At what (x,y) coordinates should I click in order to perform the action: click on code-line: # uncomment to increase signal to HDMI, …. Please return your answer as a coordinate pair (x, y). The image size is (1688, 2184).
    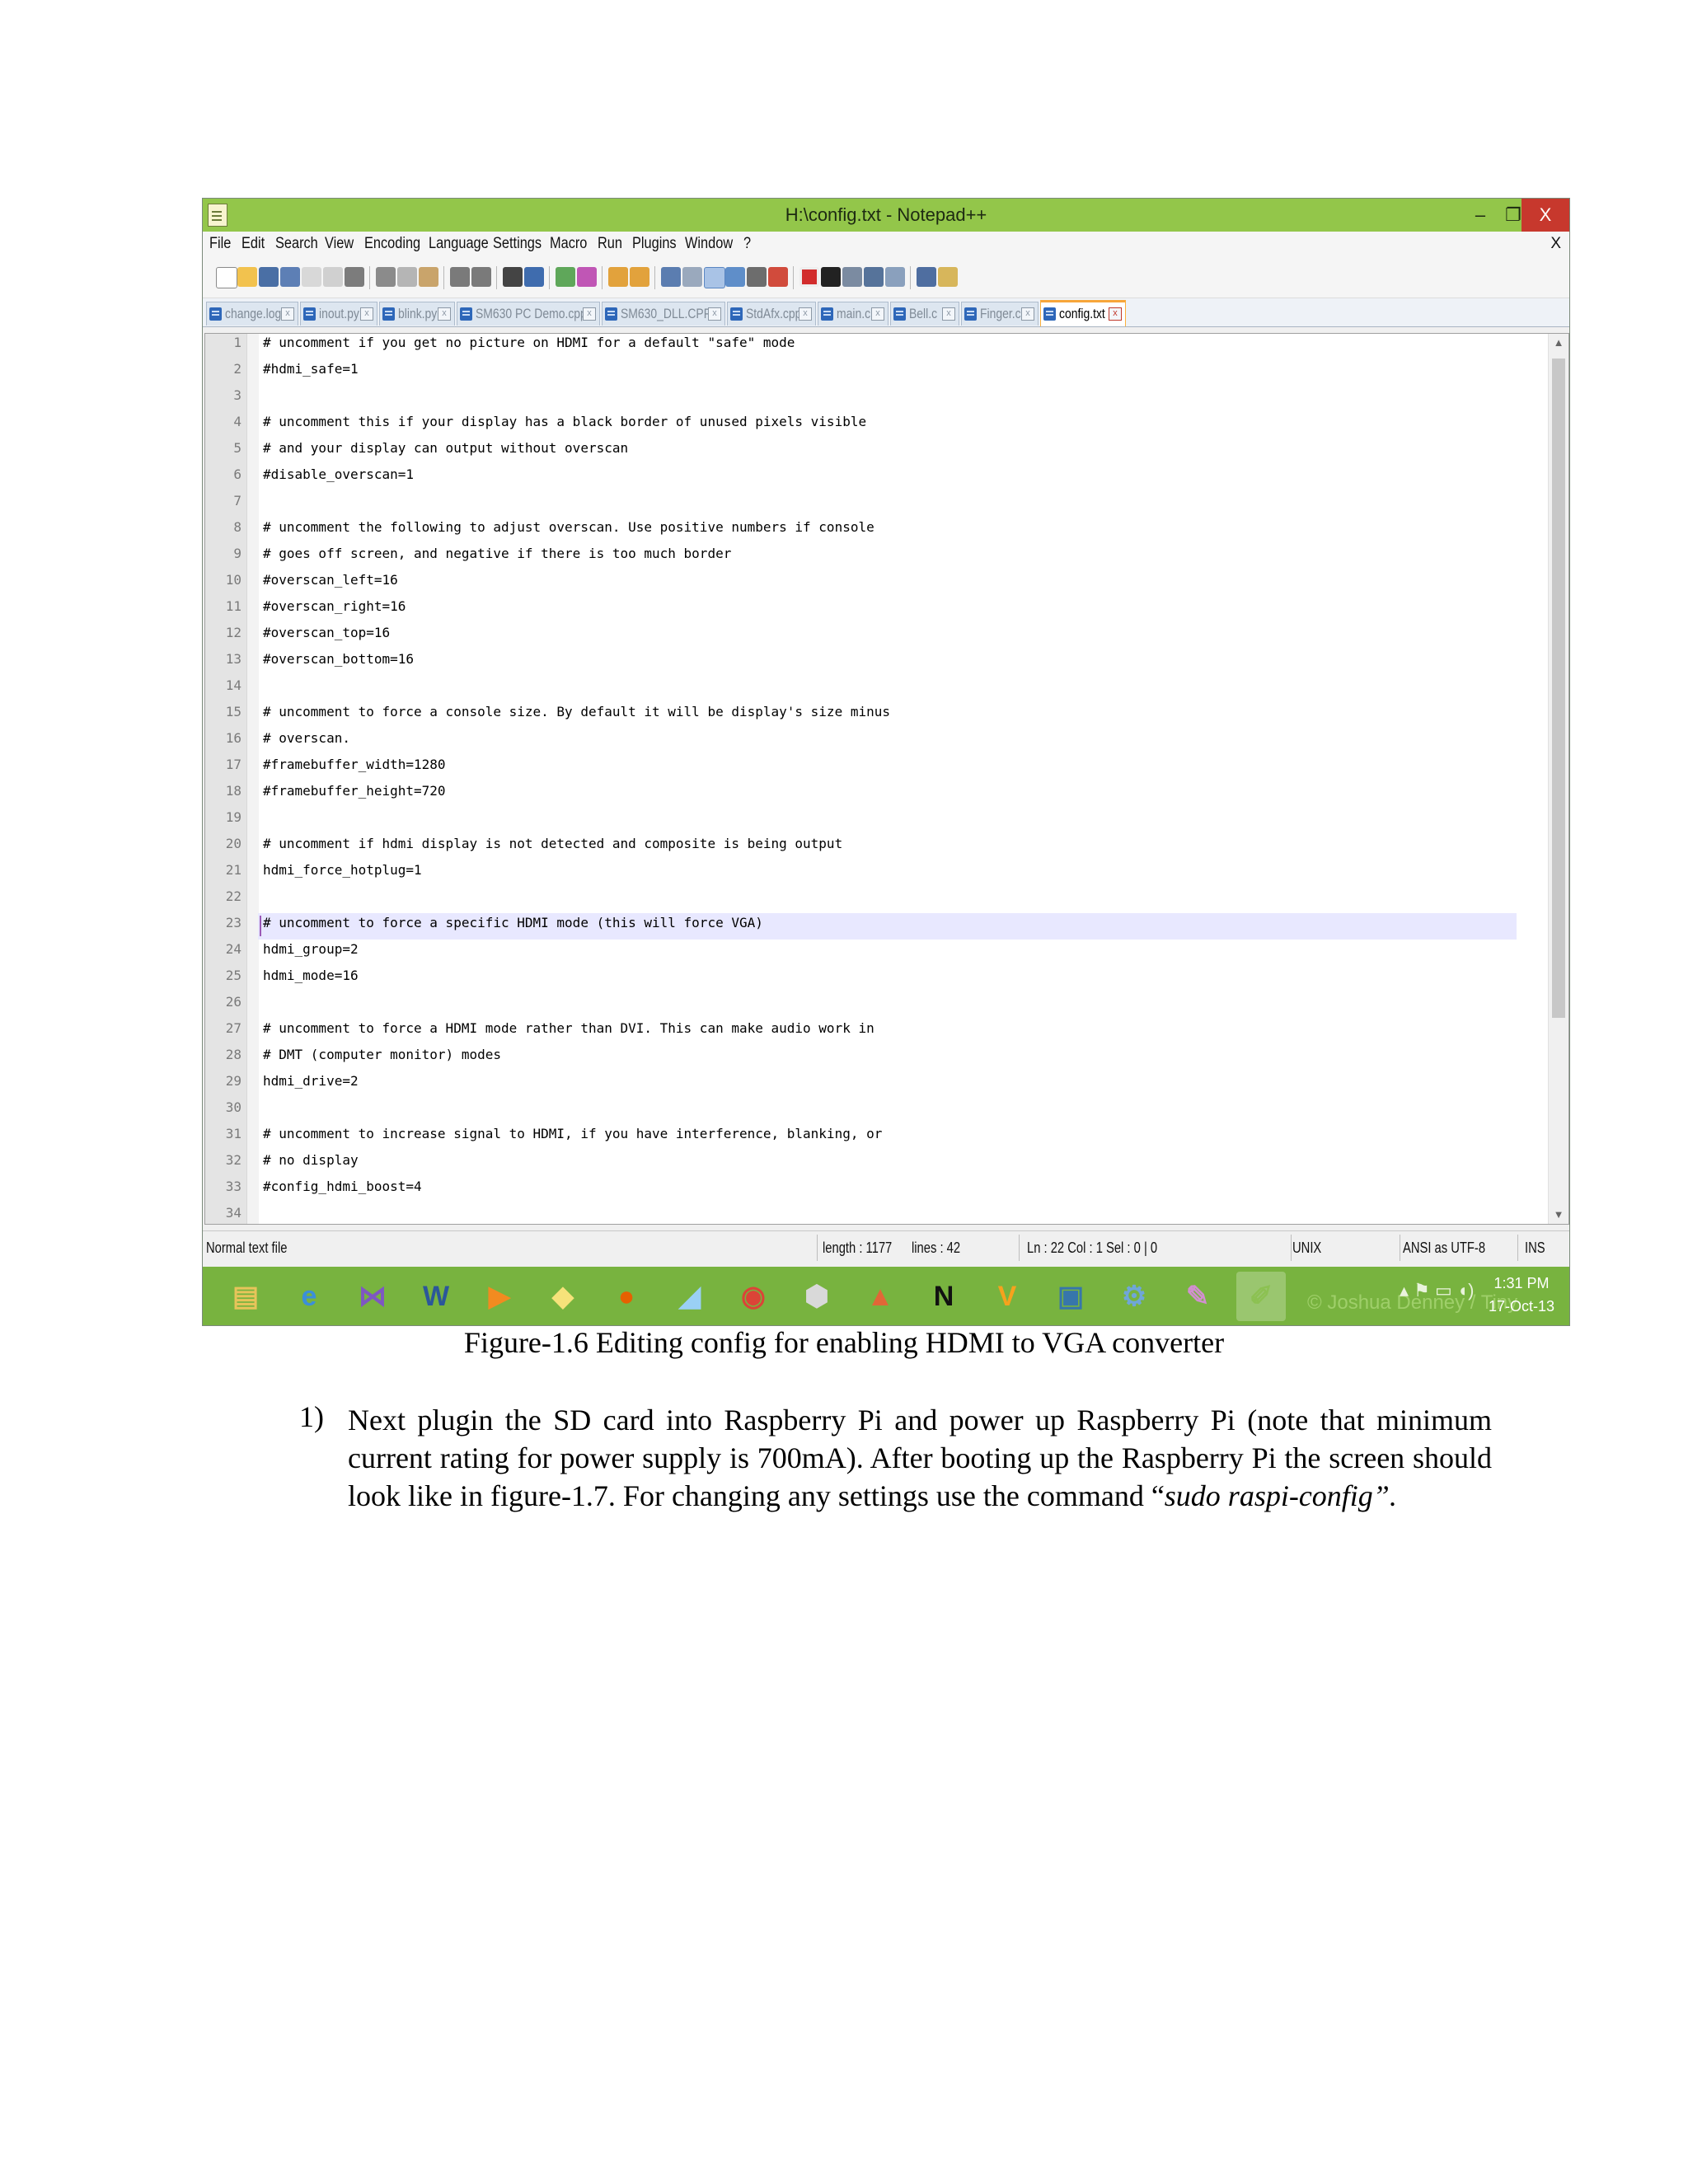
    Looking at the image, I should click on (572, 1134).